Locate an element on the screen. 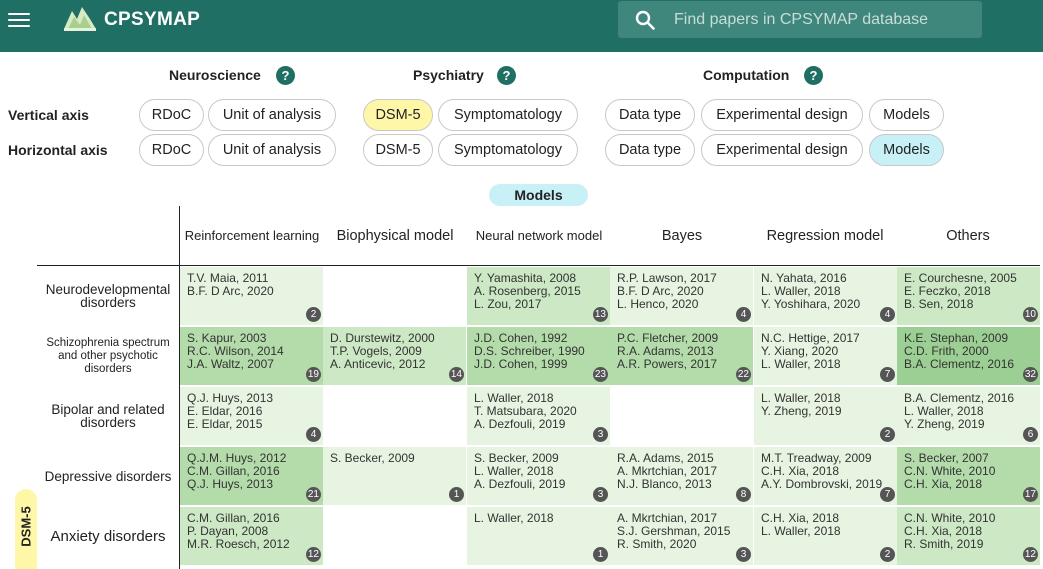 Image resolution: width=1043 pixels, height=569 pixels. paper-reference: J.A. Waltz, 2007 is located at coordinates (251, 364).